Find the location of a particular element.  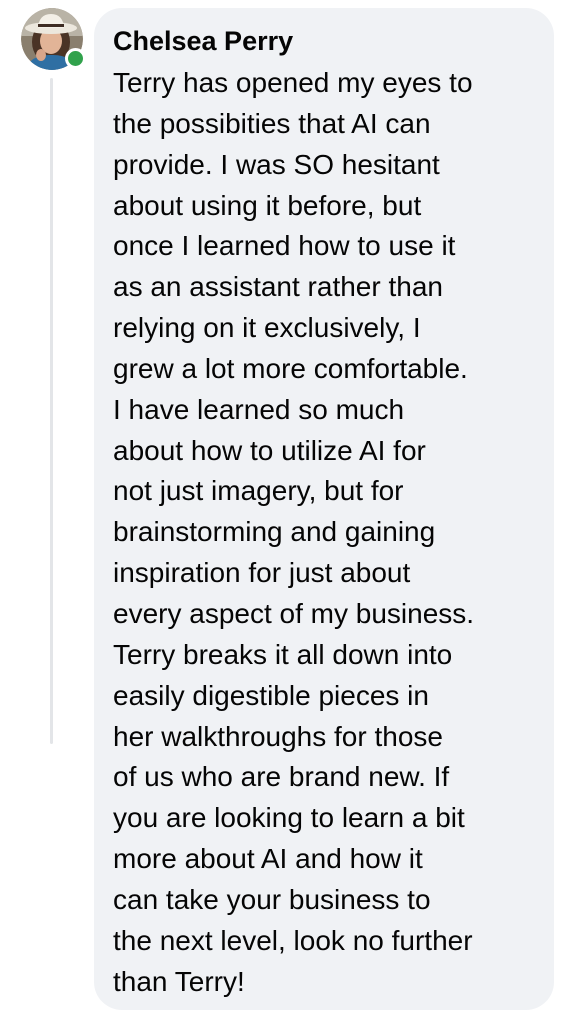

reply-thread-line is located at coordinates (51, 411).